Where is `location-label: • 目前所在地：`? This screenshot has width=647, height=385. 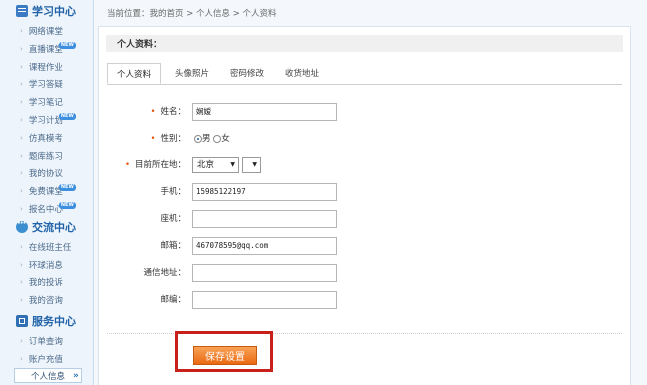
location-label: • 目前所在地： is located at coordinates (155, 165).